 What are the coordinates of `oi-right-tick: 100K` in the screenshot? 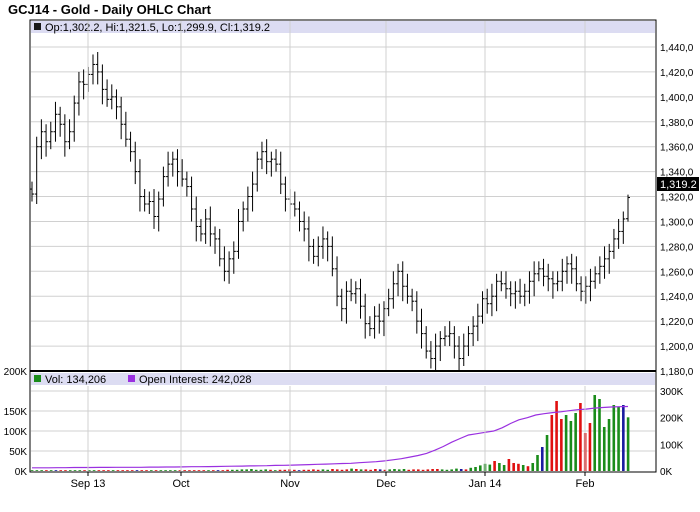 It's located at (672, 445).